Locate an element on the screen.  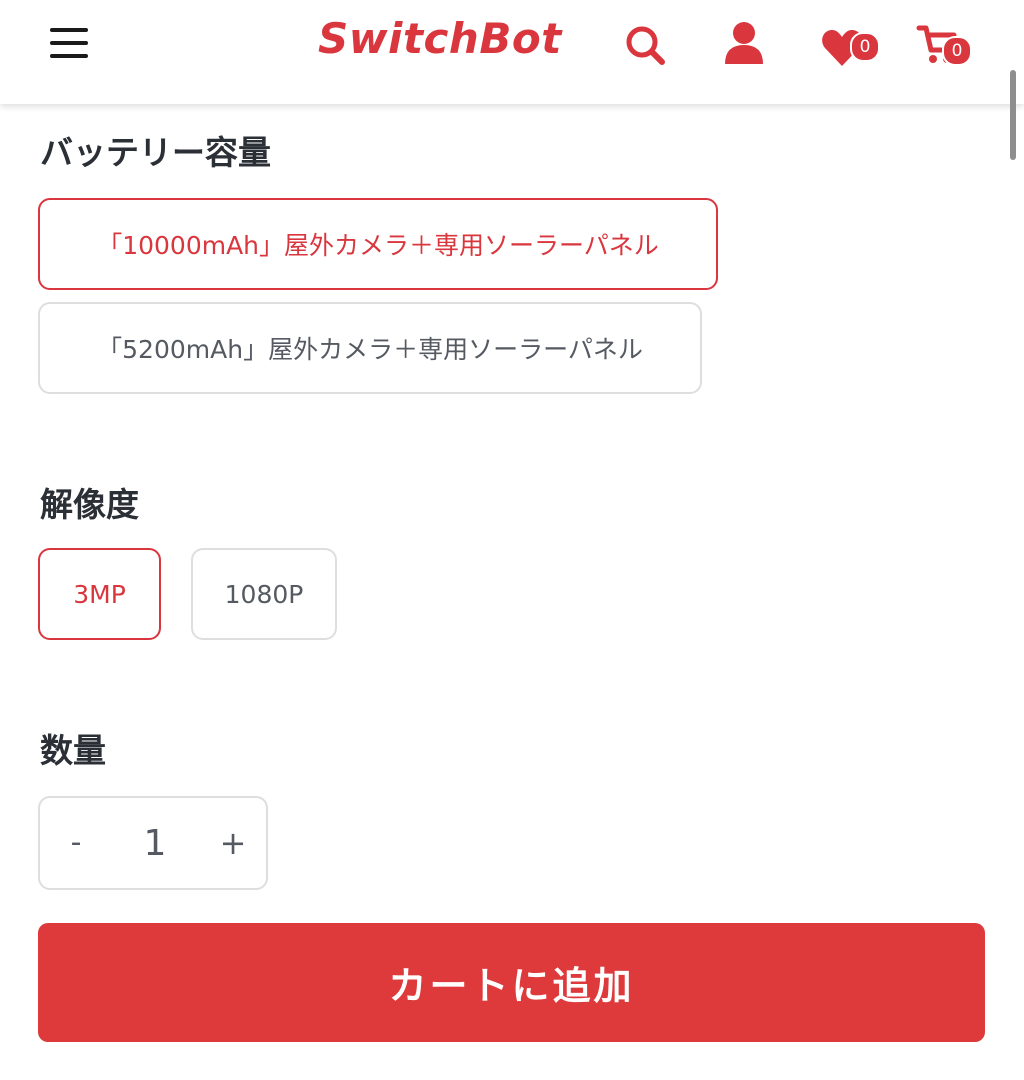
resolution-option-3mp: 3MP is located at coordinates (99, 594).